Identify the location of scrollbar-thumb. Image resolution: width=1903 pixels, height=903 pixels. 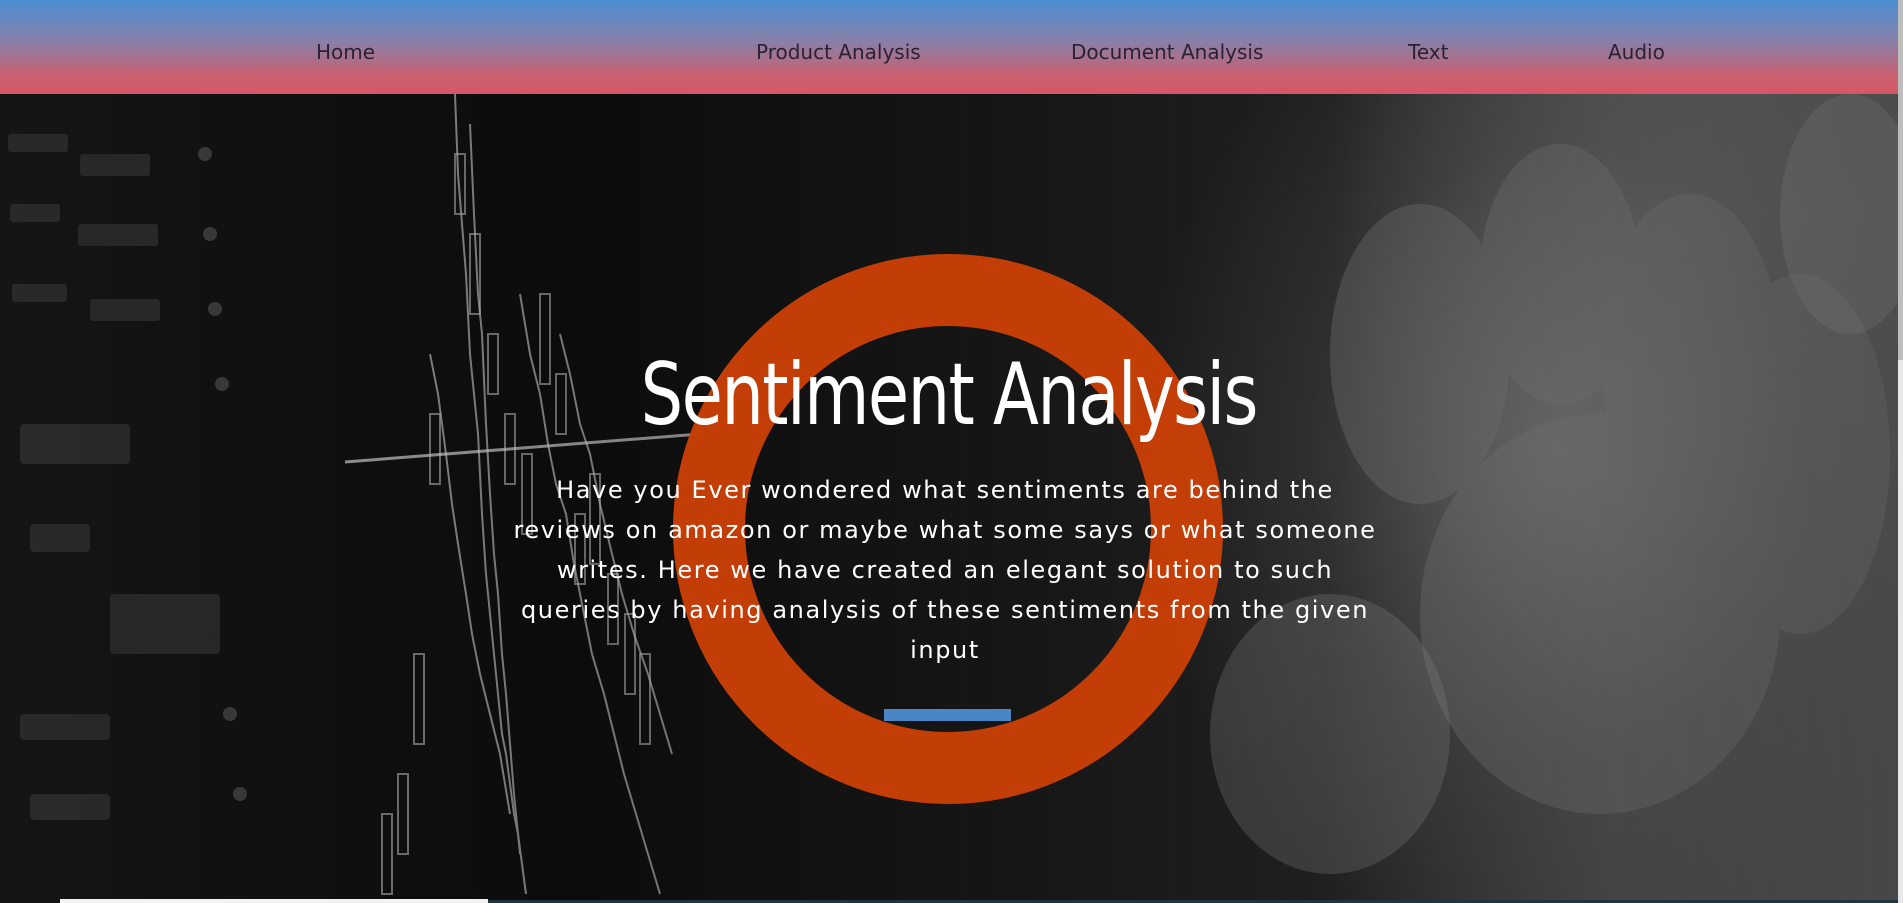
(1900, 180).